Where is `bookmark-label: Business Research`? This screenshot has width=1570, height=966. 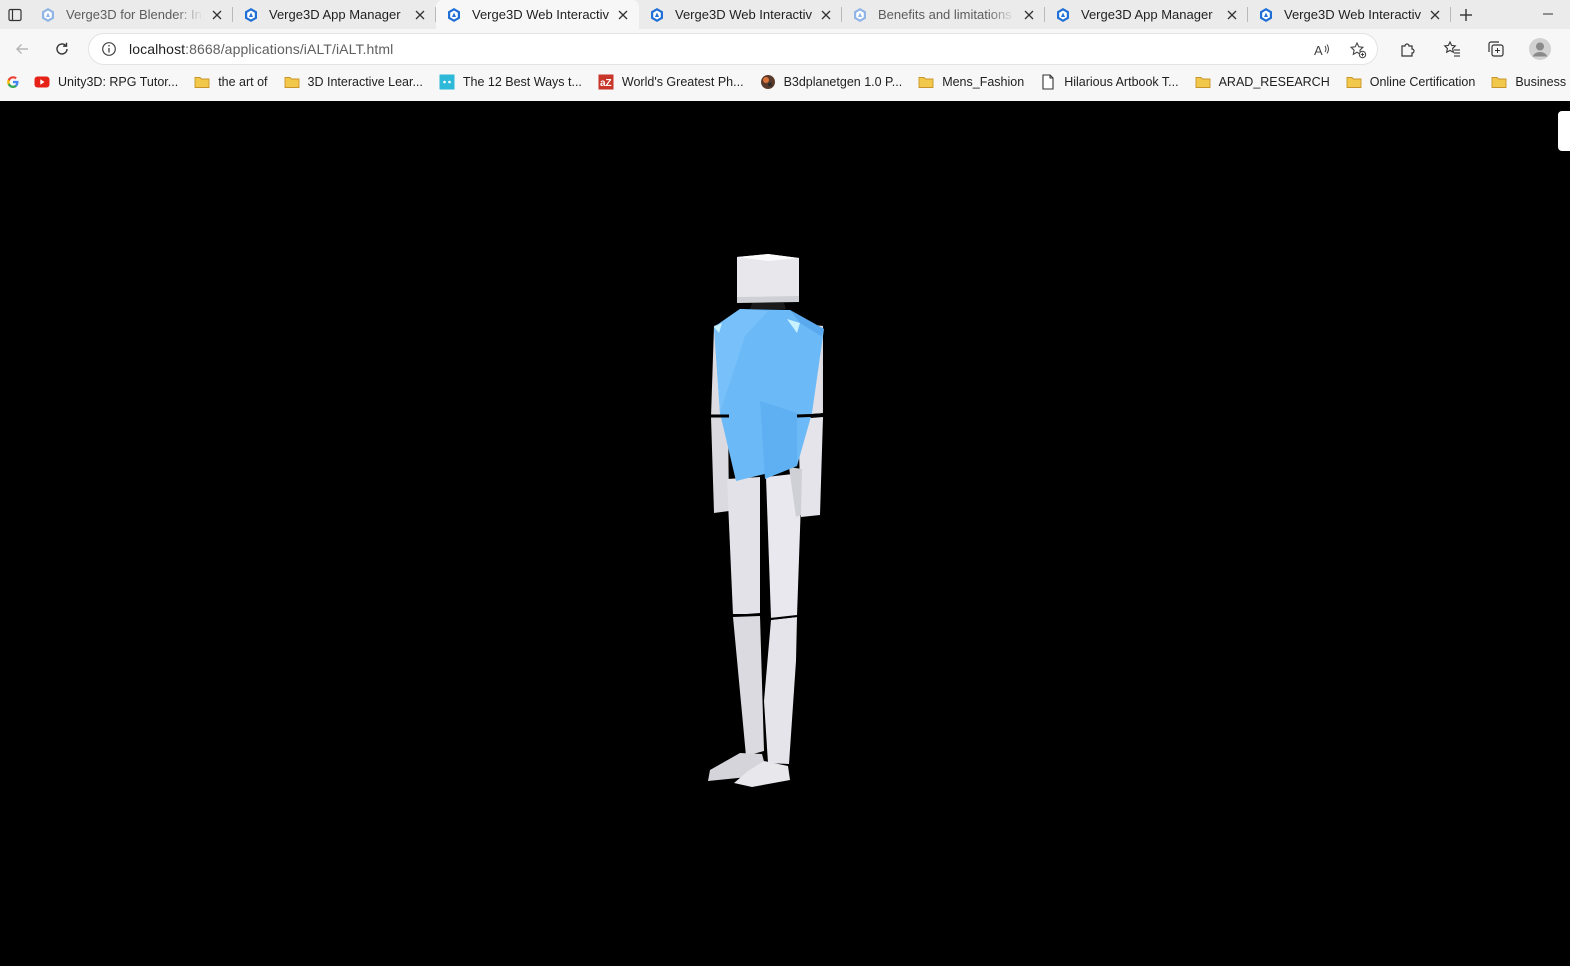 bookmark-label: Business Research is located at coordinates (1542, 82).